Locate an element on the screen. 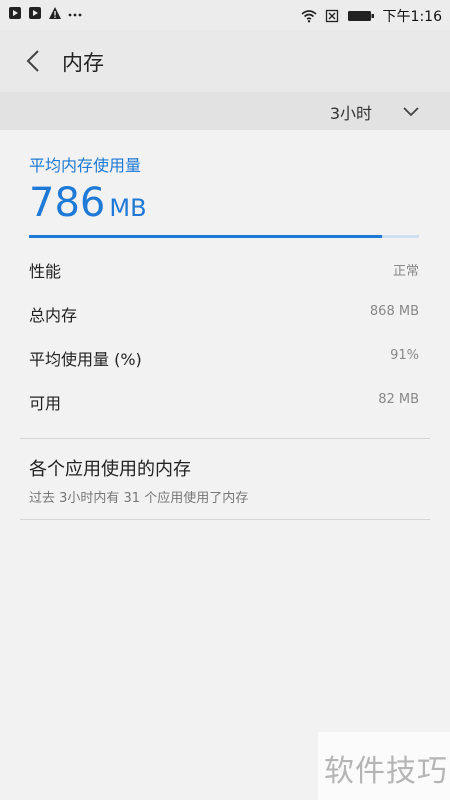 Image resolution: width=450 pixels, height=800 pixels. page-title: 内存 is located at coordinates (83, 63).